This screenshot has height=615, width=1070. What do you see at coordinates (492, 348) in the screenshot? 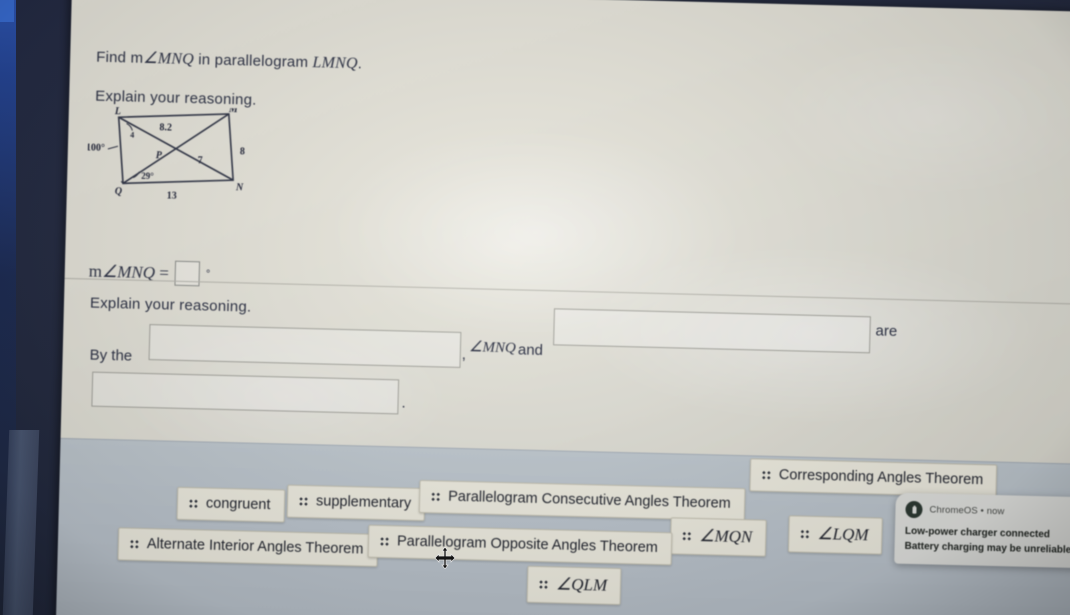
I see `text-angle-mnq: ∠MNQ` at bounding box center [492, 348].